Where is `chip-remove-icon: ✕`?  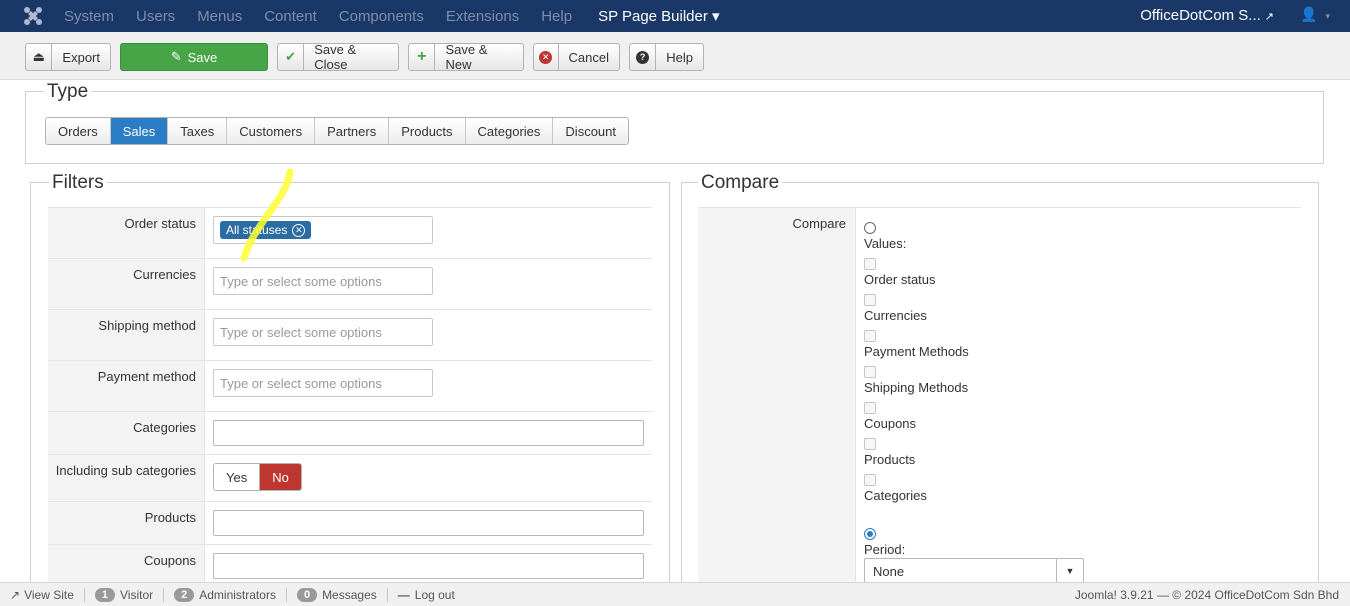
chip-remove-icon: ✕ is located at coordinates (299, 230).